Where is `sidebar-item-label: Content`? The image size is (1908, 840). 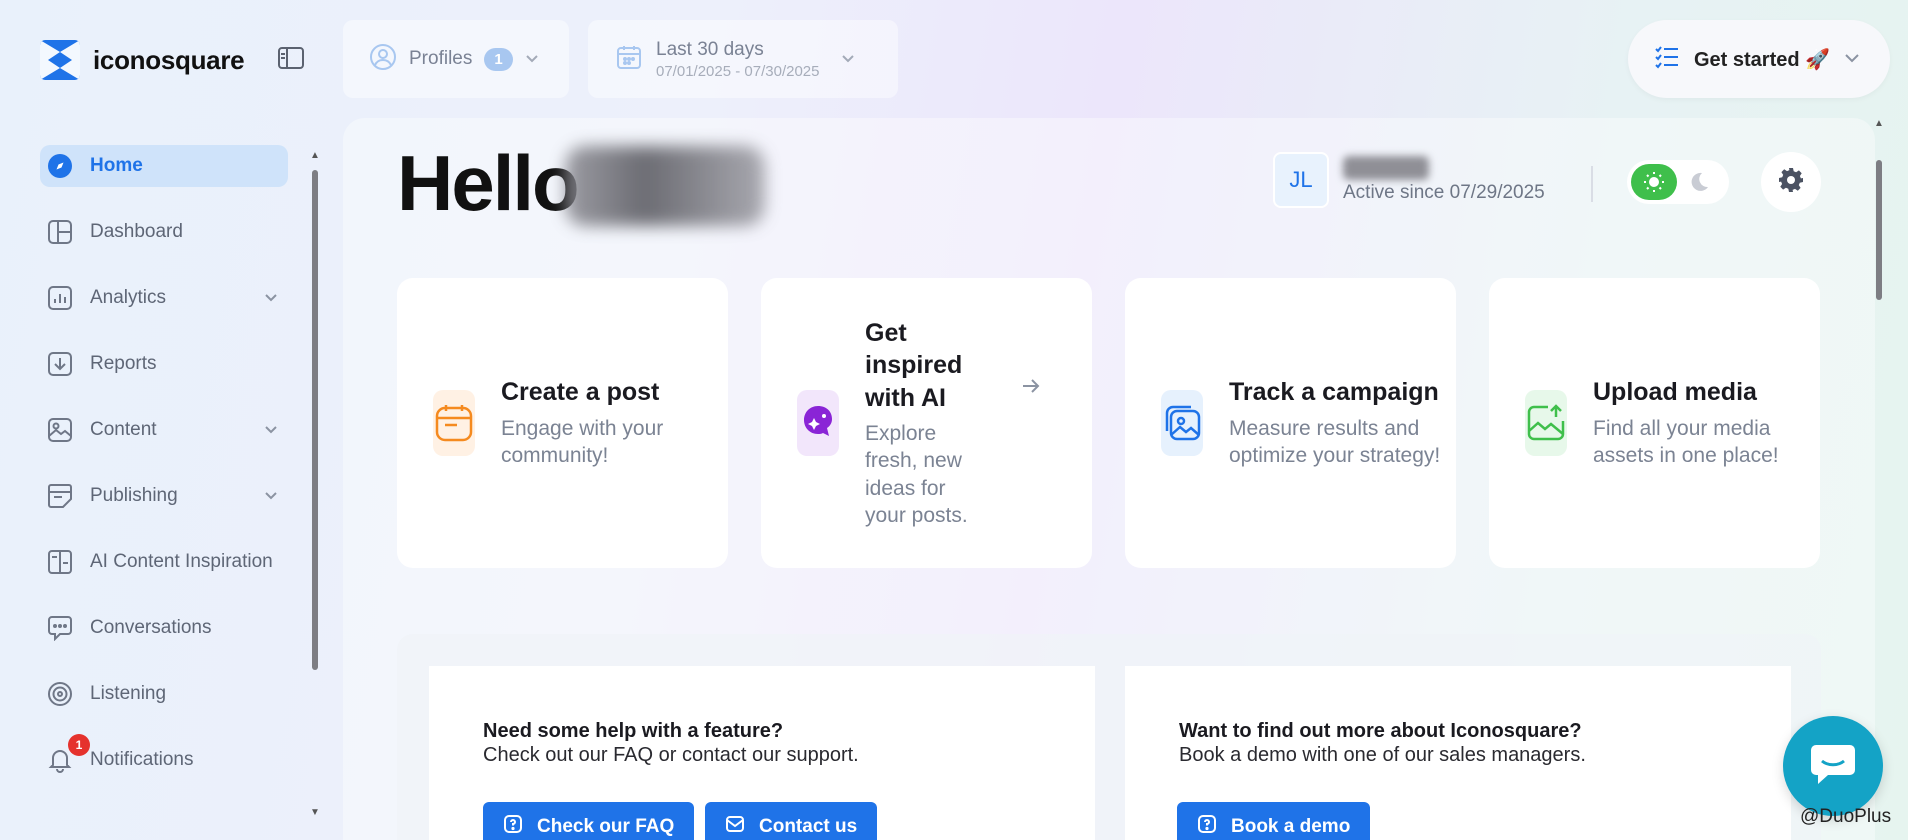 sidebar-item-label: Content is located at coordinates (123, 429).